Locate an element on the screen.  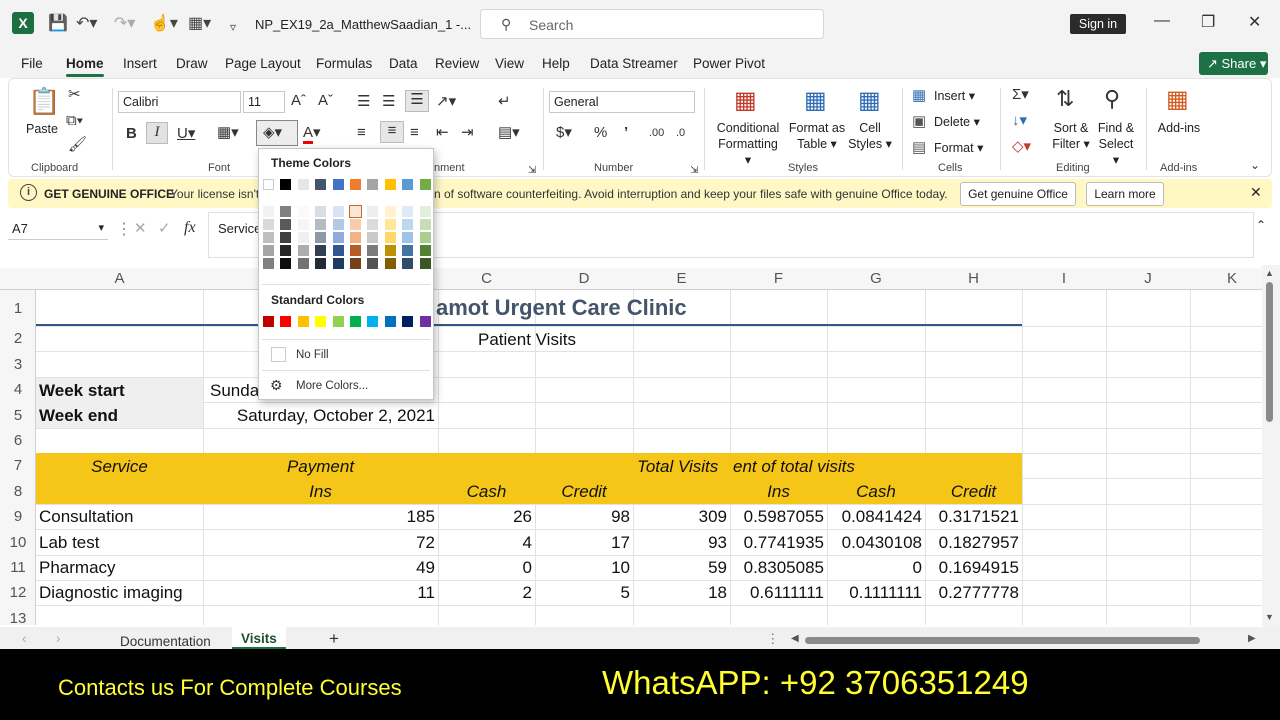
scroll-up-icon: ▲ is located at coordinates (1269, 273).